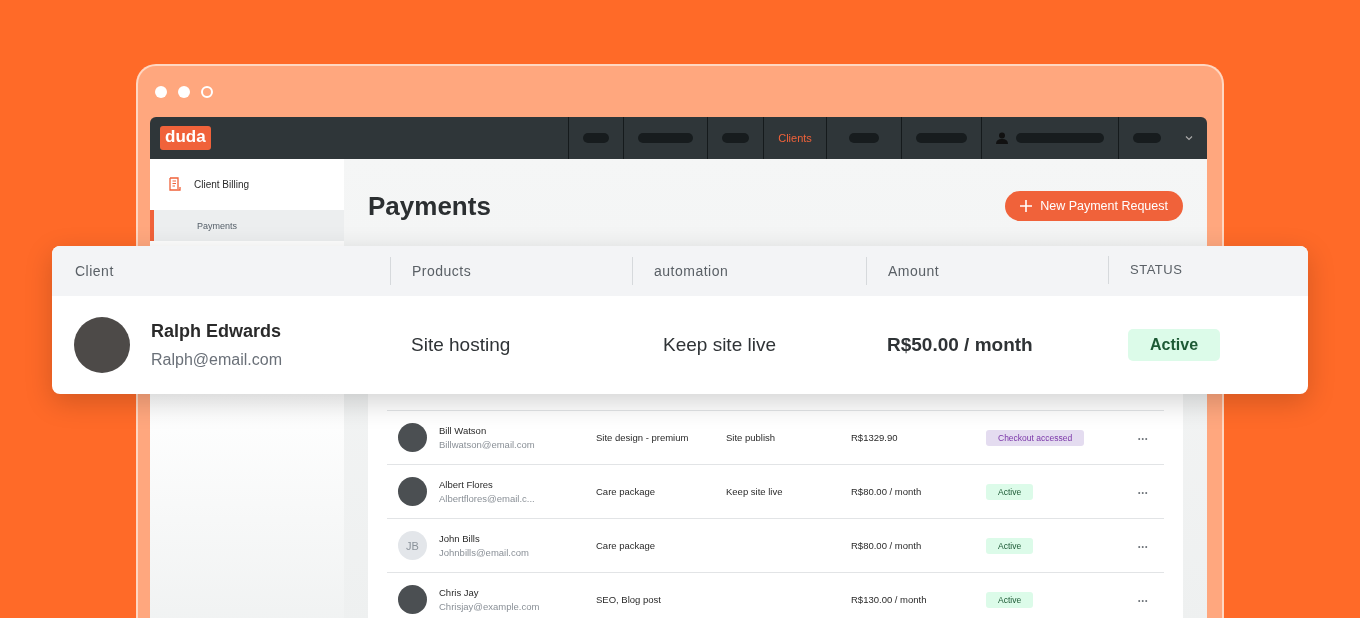 The image size is (1360, 618). What do you see at coordinates (749, 271) in the screenshot?
I see `column-header: automation` at bounding box center [749, 271].